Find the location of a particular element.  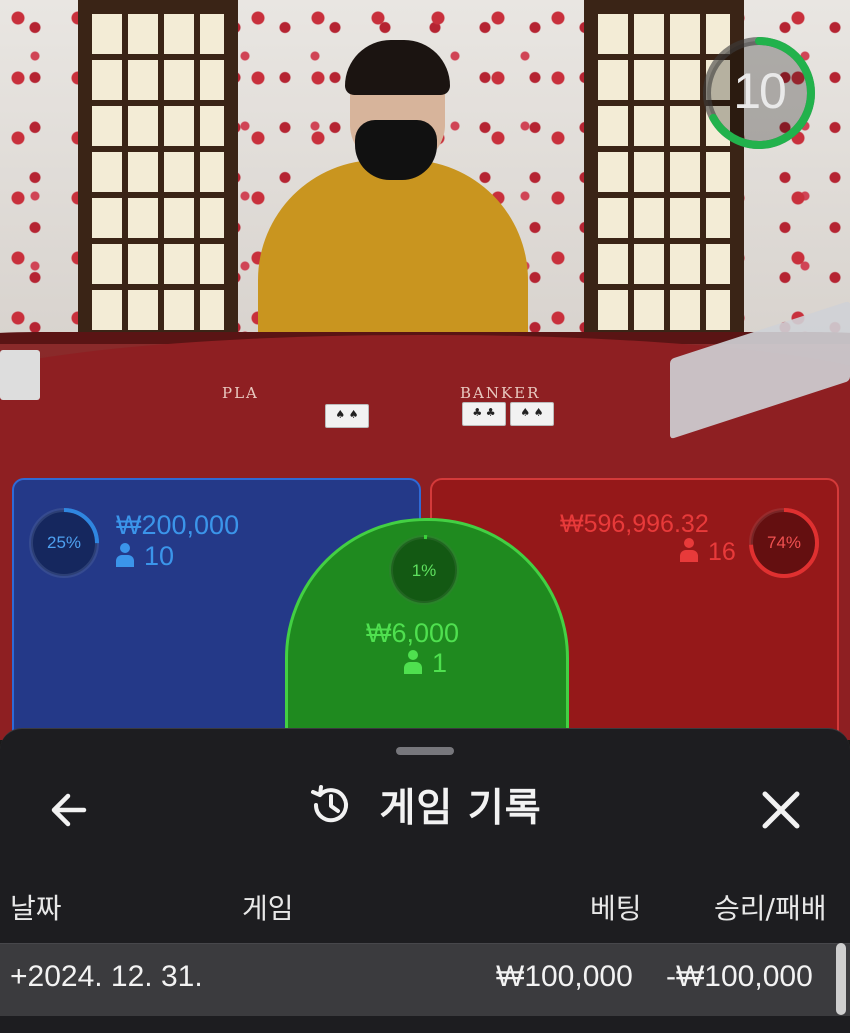

tie-percent: 1% is located at coordinates (424, 570).